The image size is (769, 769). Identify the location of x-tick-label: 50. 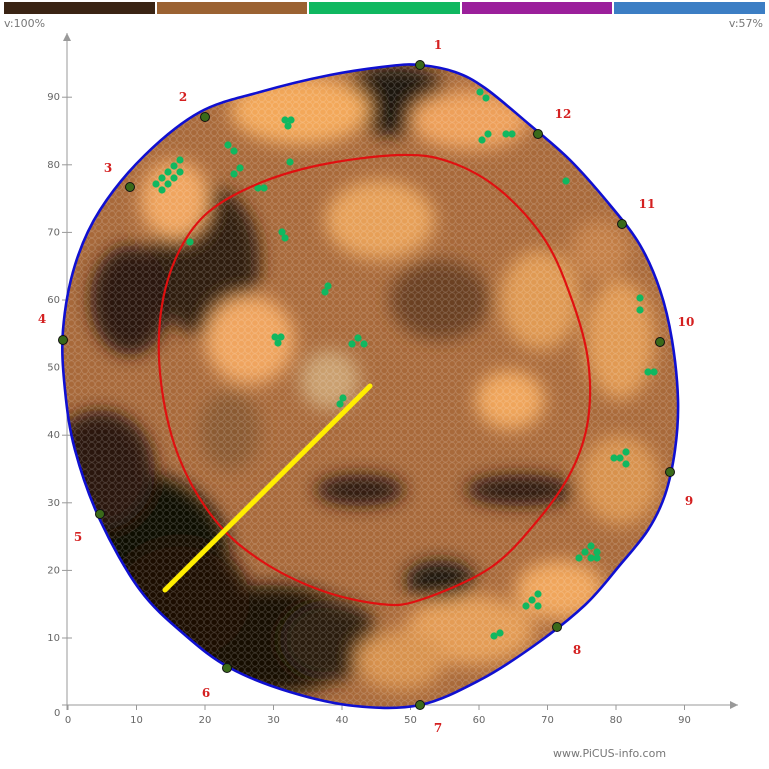
(410, 720).